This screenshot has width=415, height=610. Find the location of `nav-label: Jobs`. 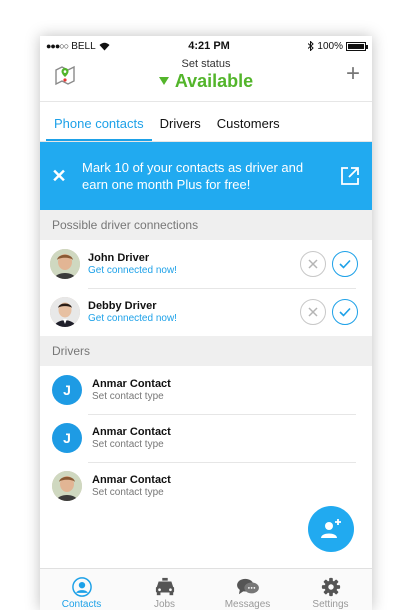

nav-label: Jobs is located at coordinates (164, 604).